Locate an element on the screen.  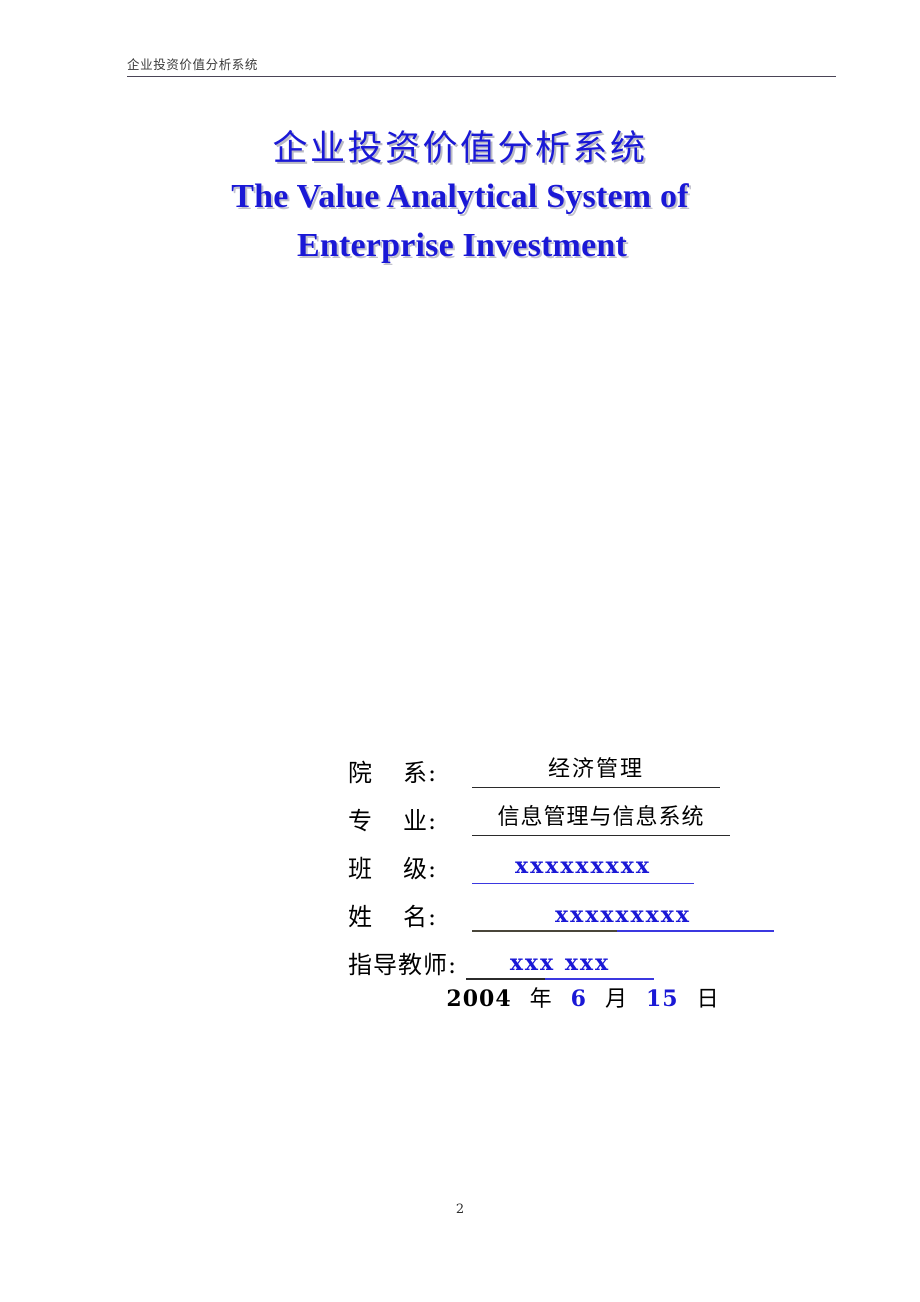
value-department: 经济管理 is located at coordinates (596, 771).